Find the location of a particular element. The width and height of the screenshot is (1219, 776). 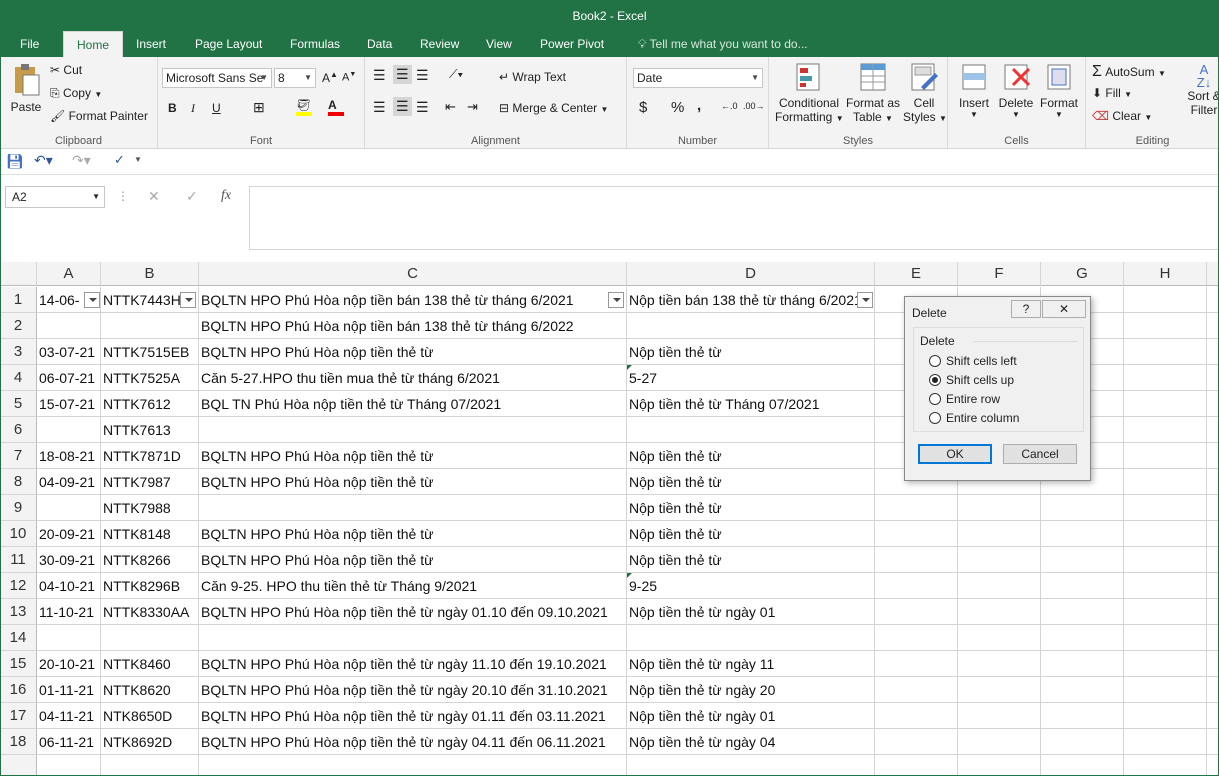

column-header: G is located at coordinates (1082, 274).